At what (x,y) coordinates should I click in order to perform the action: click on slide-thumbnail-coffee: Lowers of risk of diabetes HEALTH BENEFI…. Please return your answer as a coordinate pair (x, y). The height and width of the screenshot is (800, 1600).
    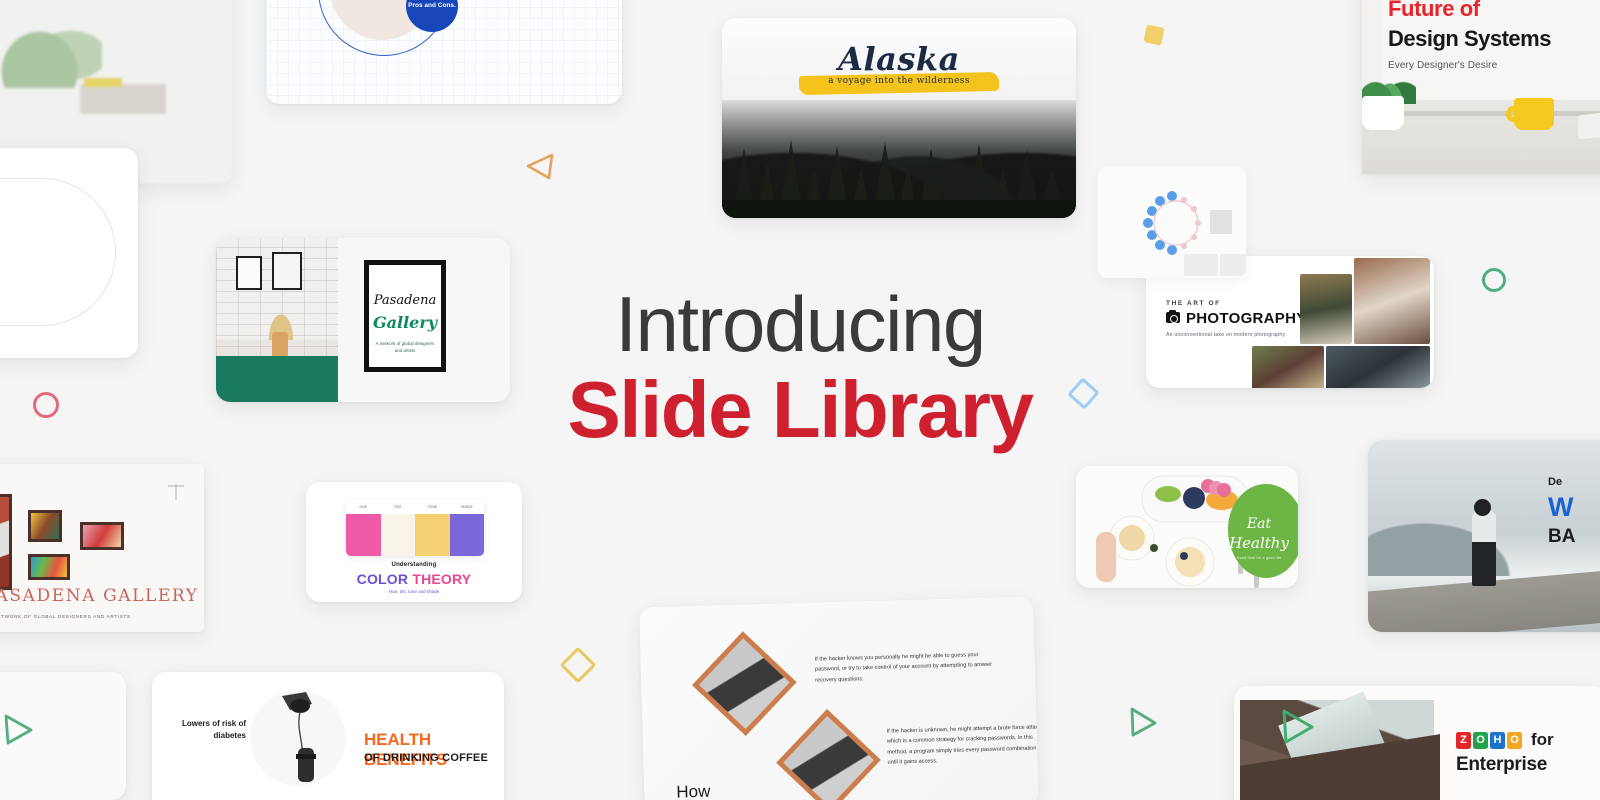
    Looking at the image, I should click on (328, 736).